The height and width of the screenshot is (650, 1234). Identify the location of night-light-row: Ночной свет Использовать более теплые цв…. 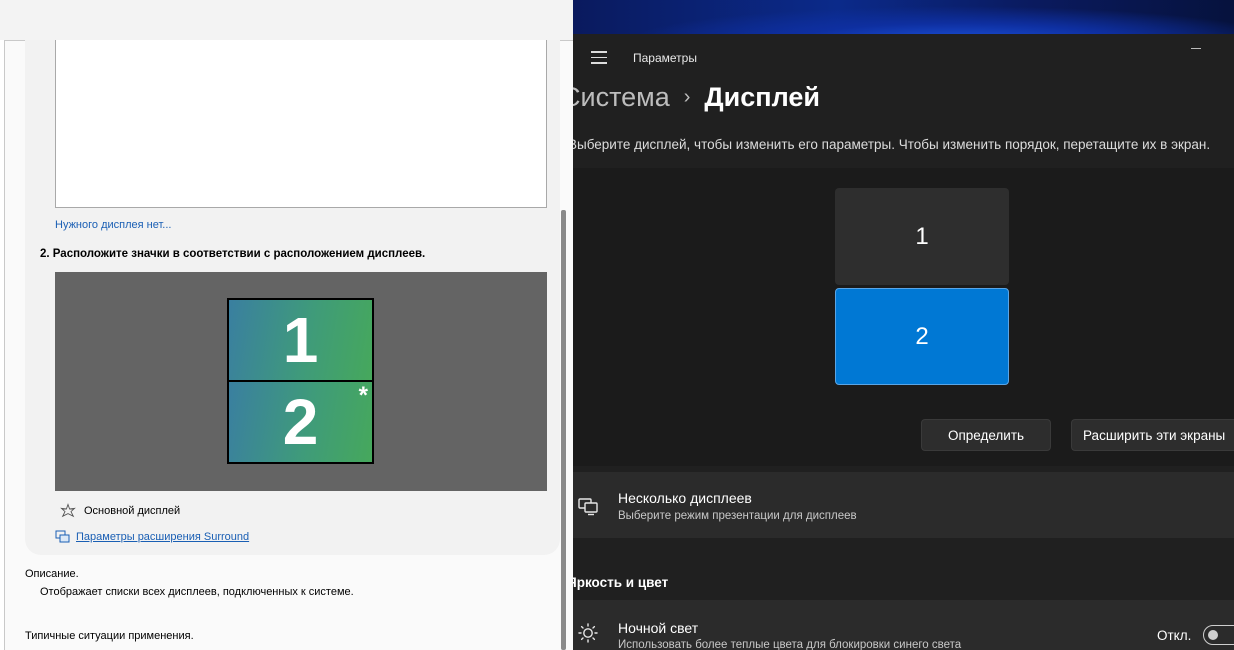
(903, 625).